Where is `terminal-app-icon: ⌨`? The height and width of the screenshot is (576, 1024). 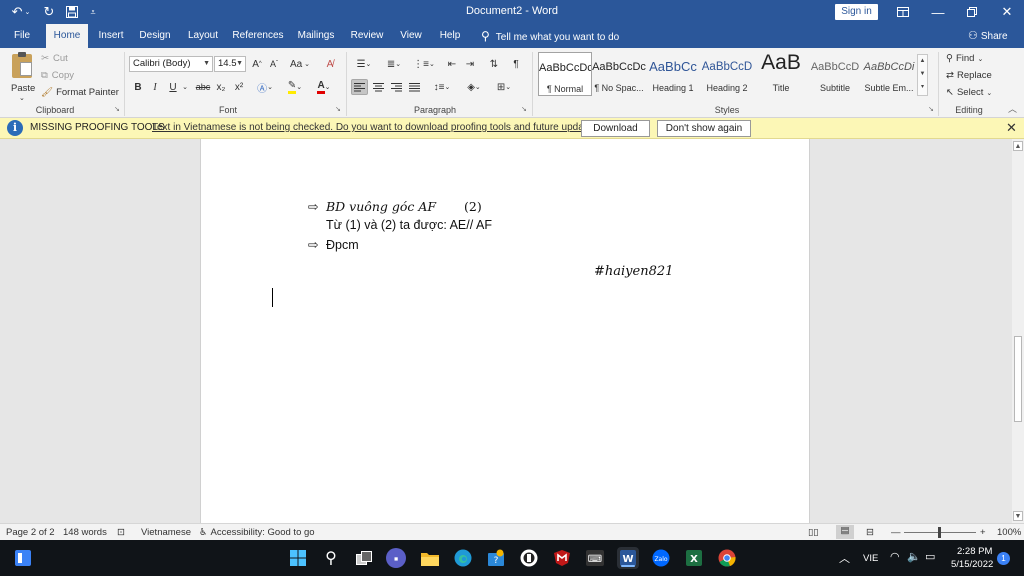 terminal-app-icon: ⌨ is located at coordinates (595, 558).